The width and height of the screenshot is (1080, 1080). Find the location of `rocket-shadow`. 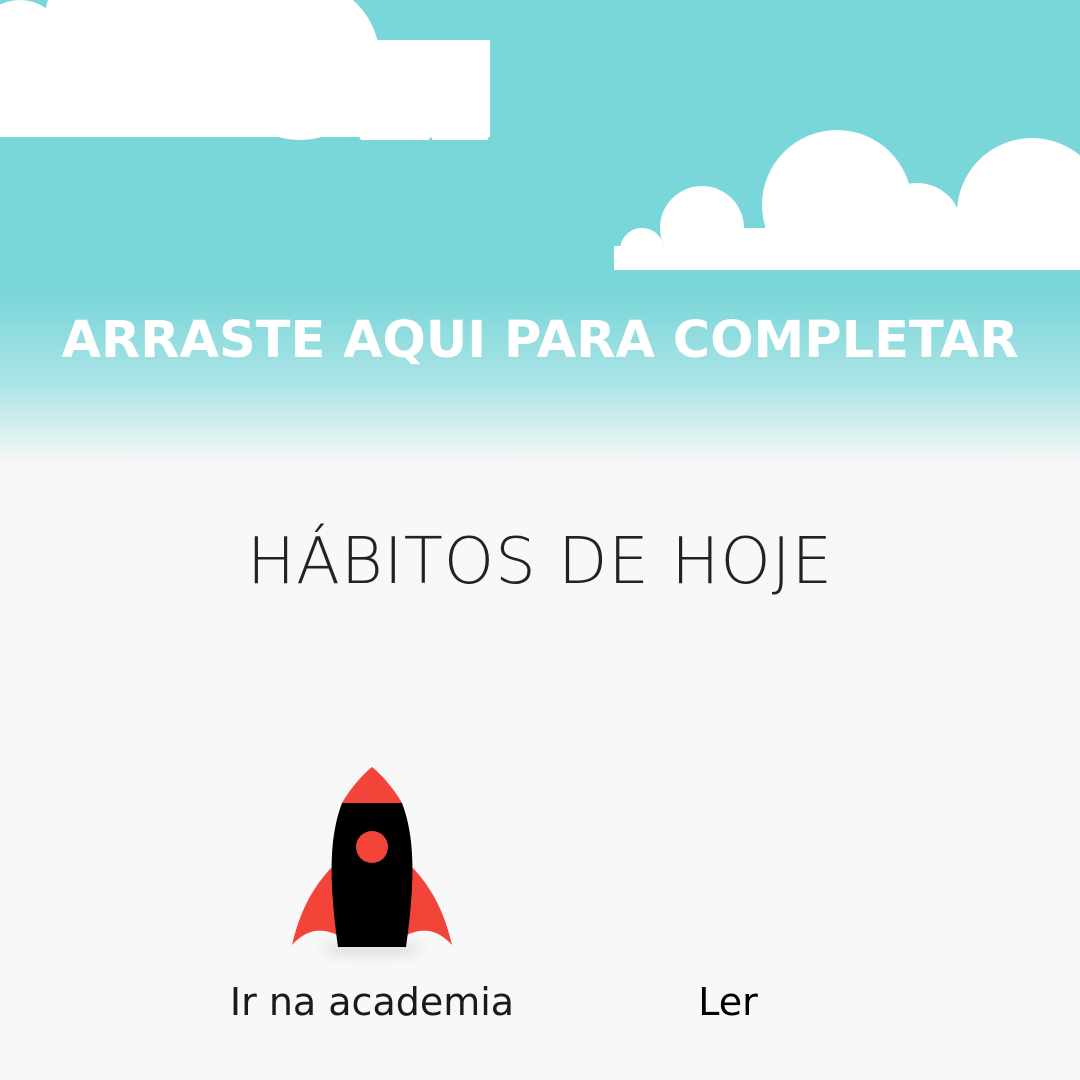

rocket-shadow is located at coordinates (372, 949).